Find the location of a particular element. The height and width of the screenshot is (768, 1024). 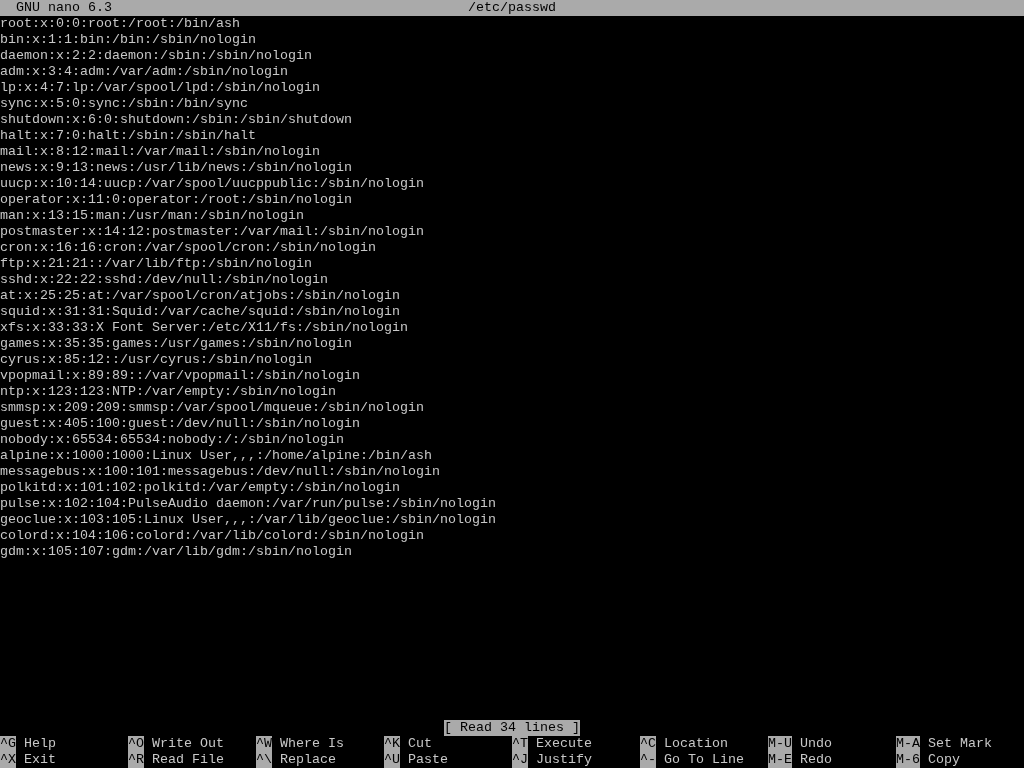

file-line: shutdown:x:6:0:shutdown:/sbin:/sbin/shutdown is located at coordinates (176, 120).